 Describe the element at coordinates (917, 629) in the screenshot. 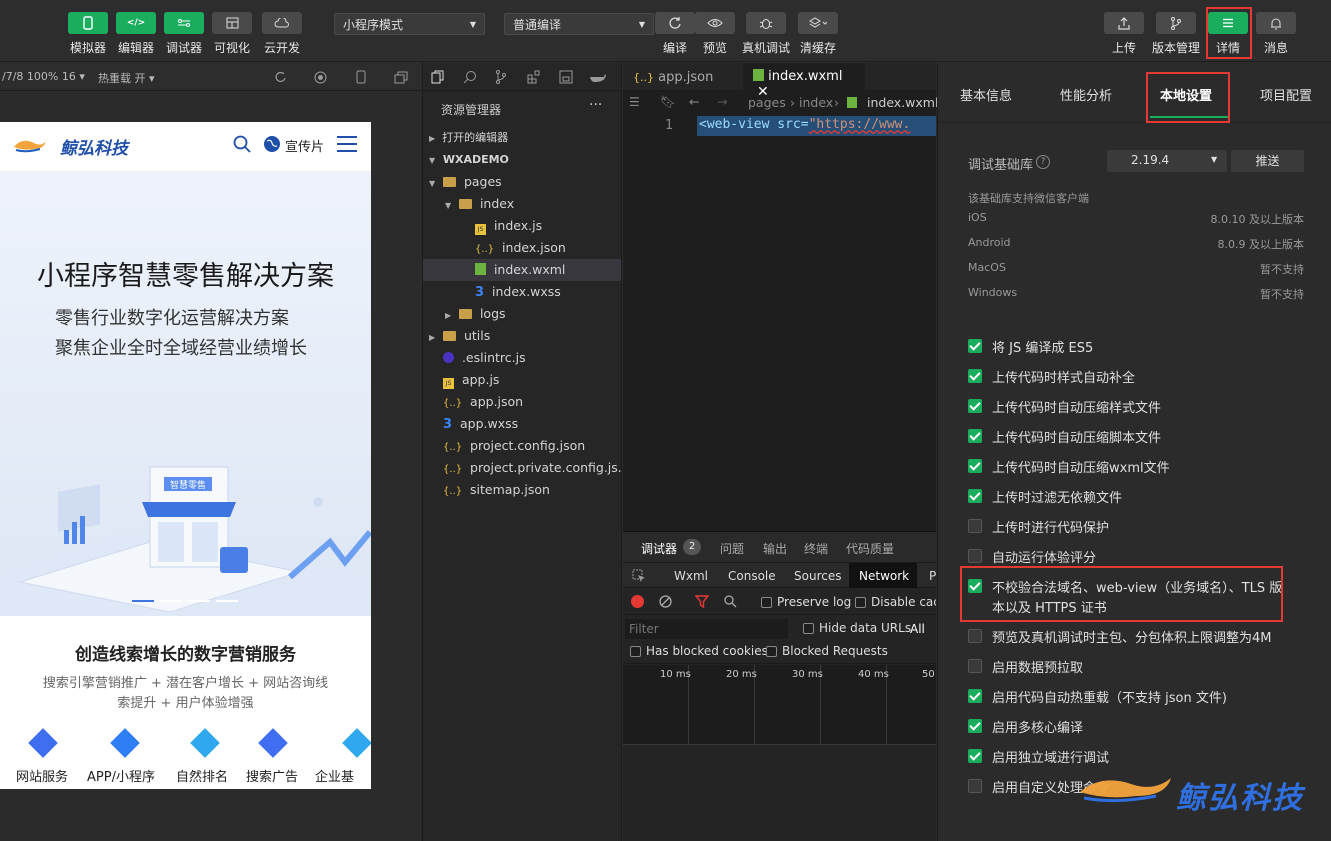

I see `type-filter-all: All` at that location.